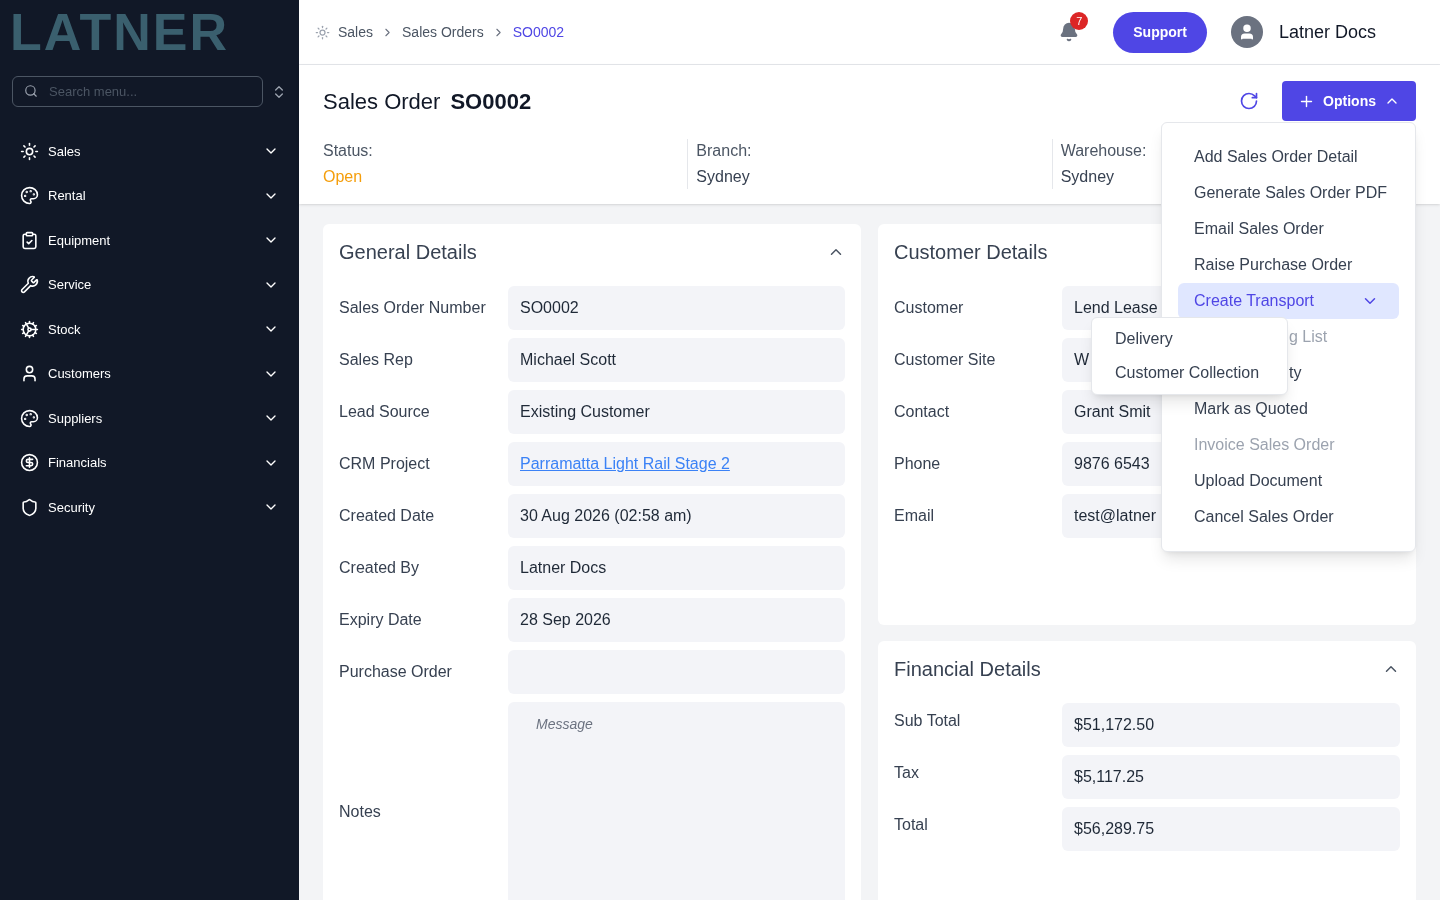 The height and width of the screenshot is (900, 1440). What do you see at coordinates (343, 177) in the screenshot?
I see `info-value: Open` at bounding box center [343, 177].